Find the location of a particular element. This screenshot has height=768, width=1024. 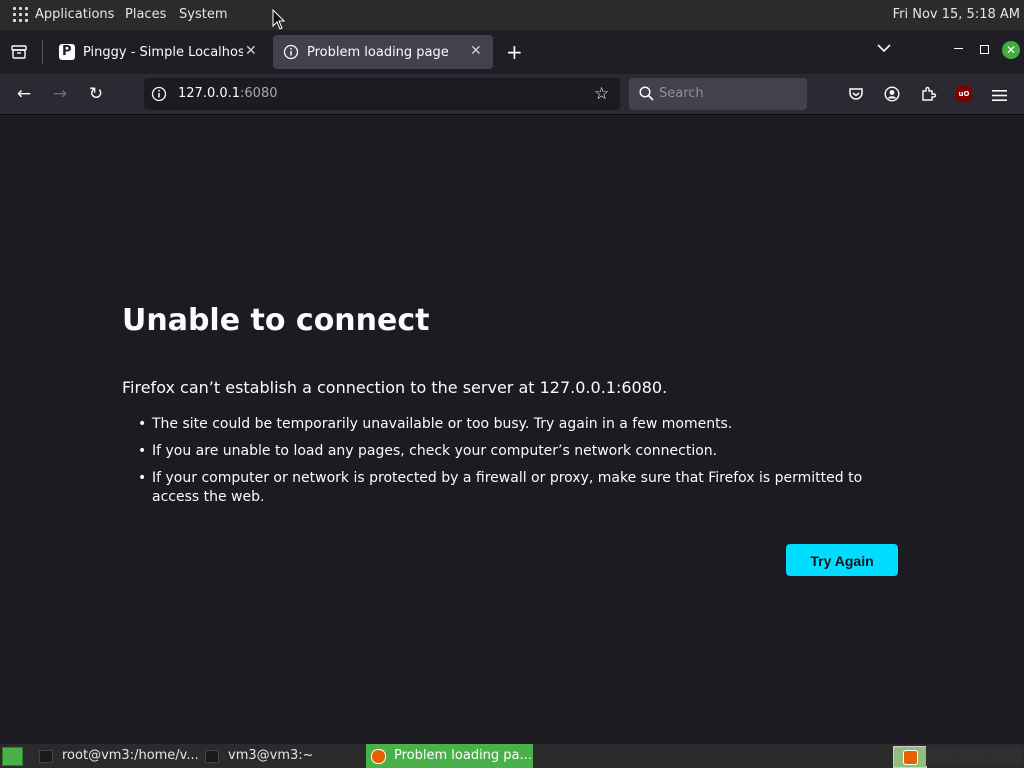

new-tab-icon: + is located at coordinates (514, 52).